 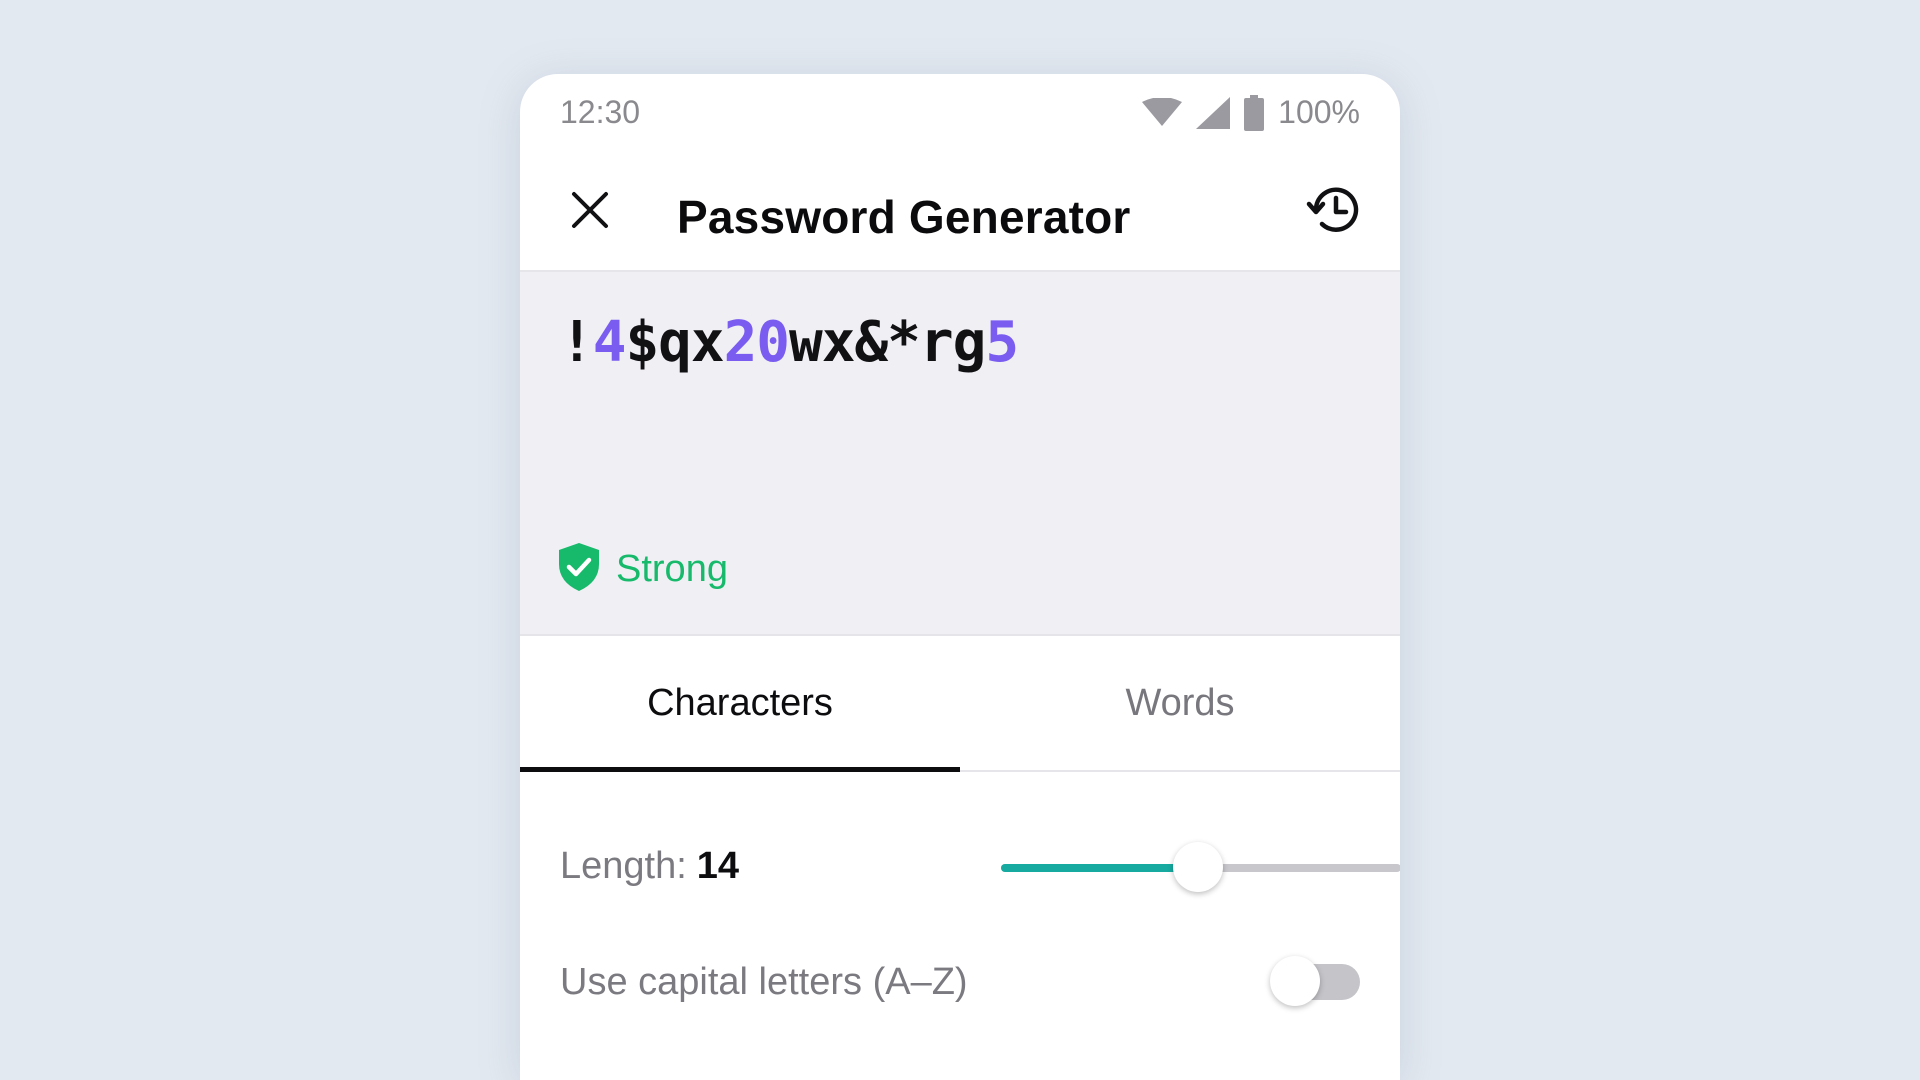 I want to click on tab-characters: Characters, so click(x=740, y=704).